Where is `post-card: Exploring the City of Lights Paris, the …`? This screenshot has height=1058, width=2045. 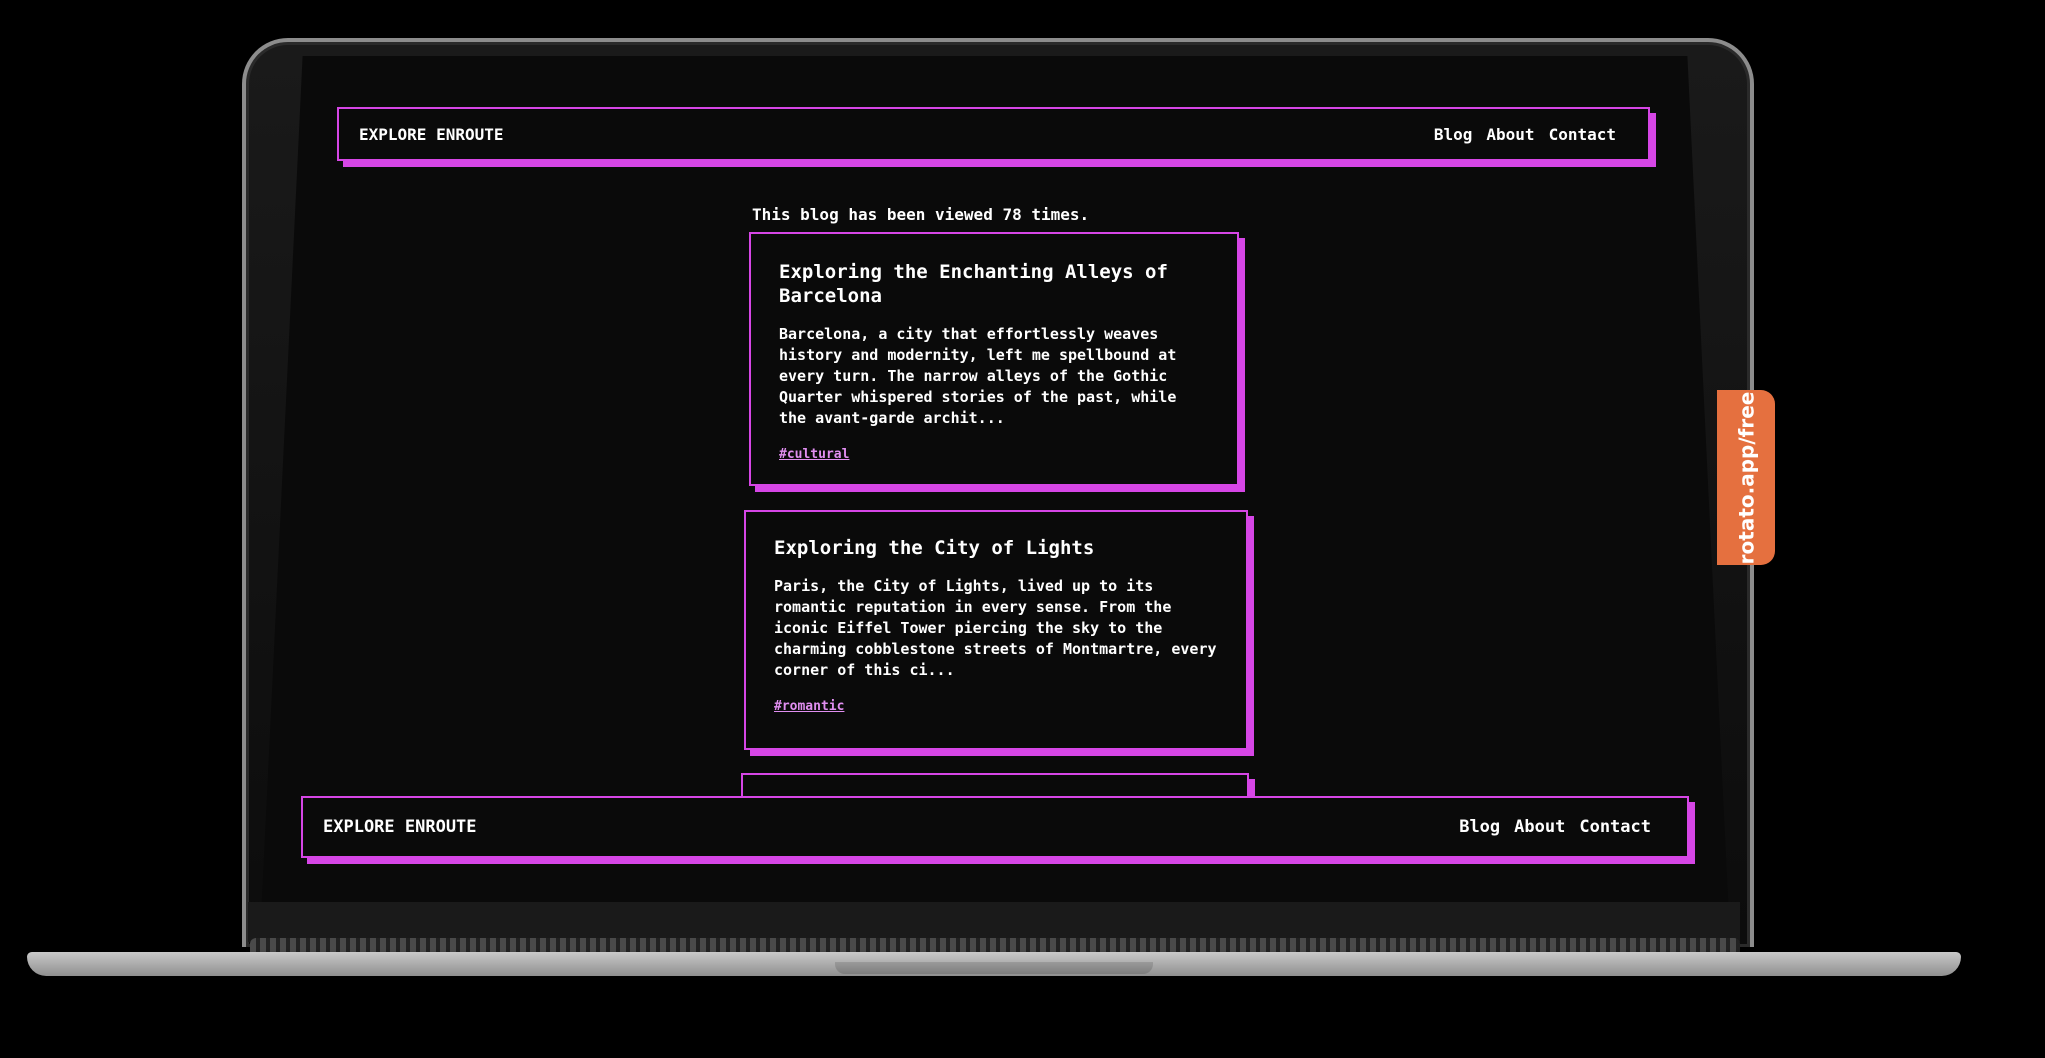 post-card: Exploring the City of Lights Paris, the … is located at coordinates (996, 630).